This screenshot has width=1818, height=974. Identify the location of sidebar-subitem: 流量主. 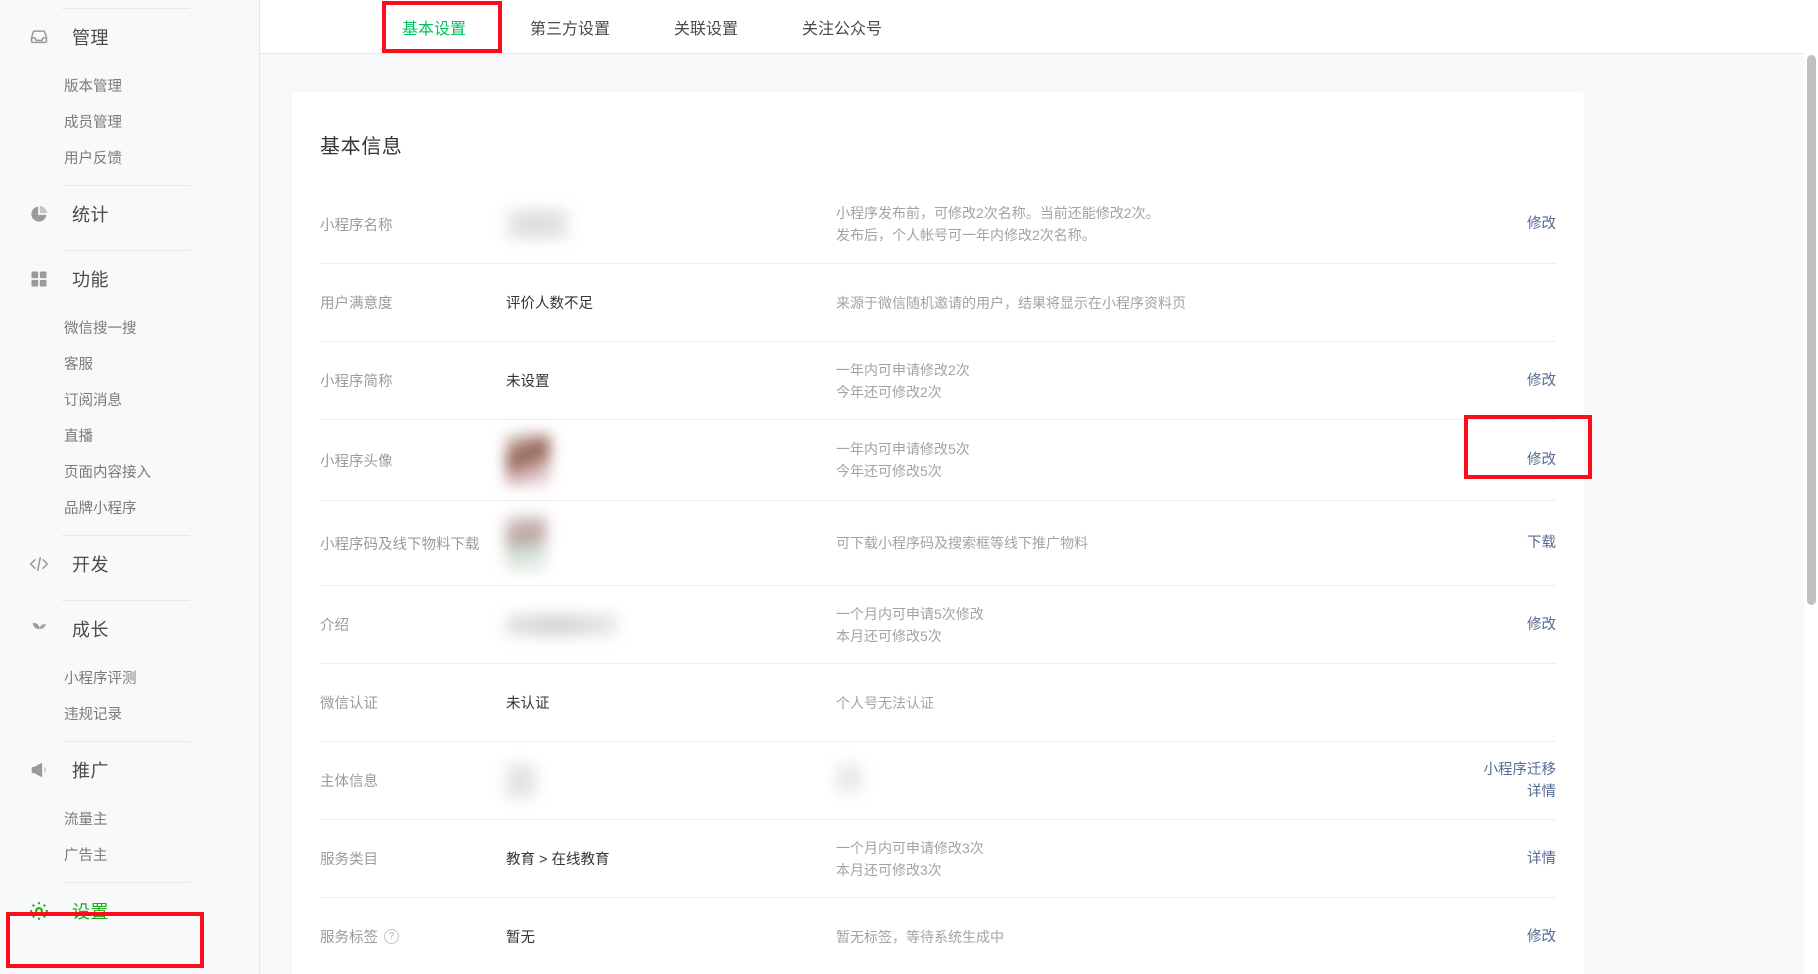
(129, 820).